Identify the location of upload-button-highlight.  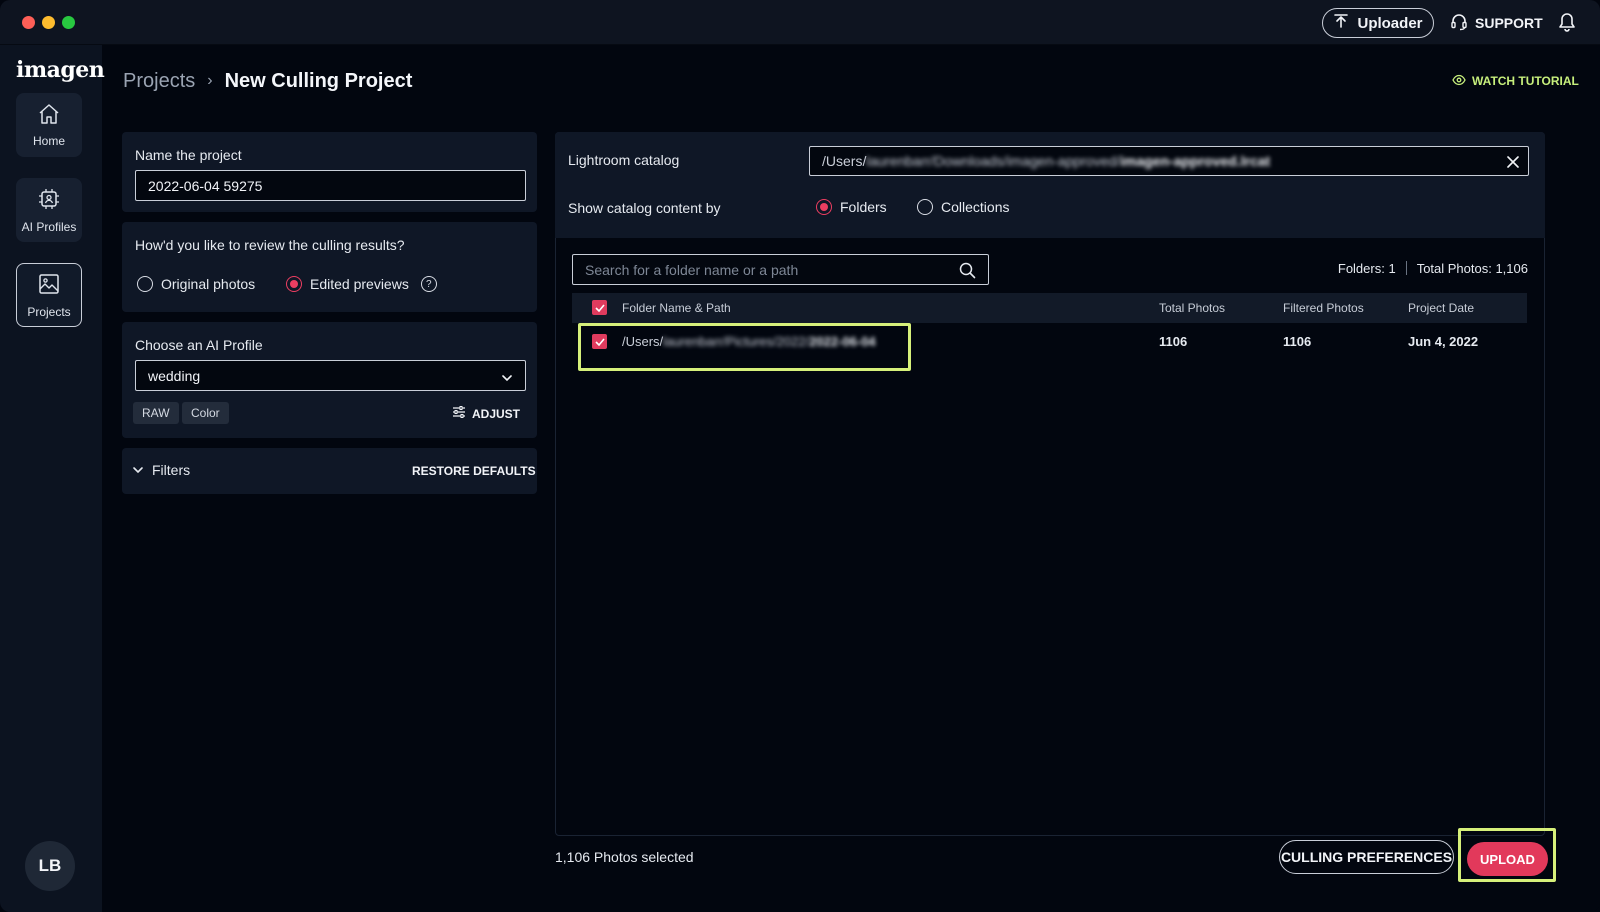
(1507, 855).